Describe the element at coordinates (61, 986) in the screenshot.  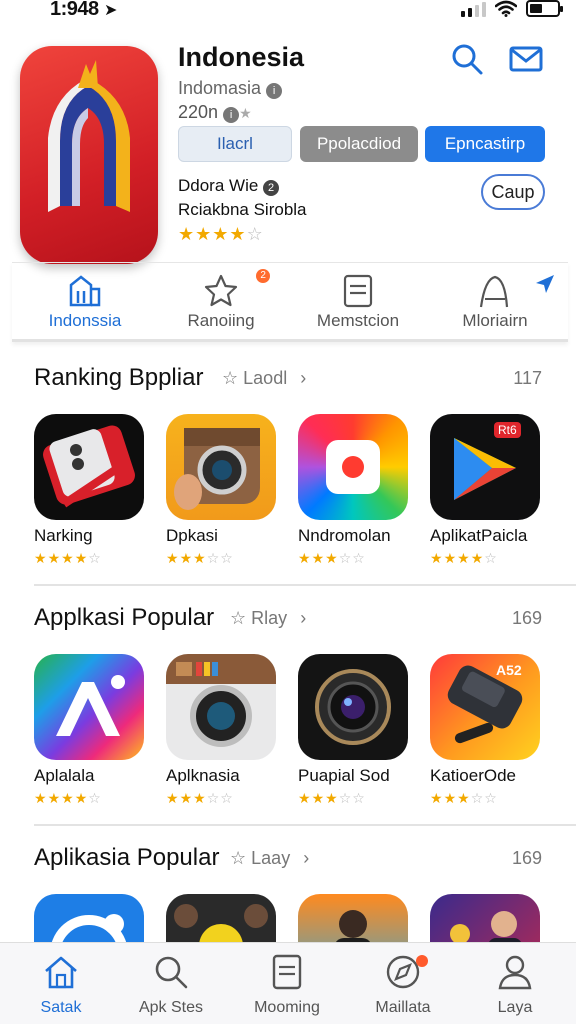
I see `nav-item-home: Satak` at that location.